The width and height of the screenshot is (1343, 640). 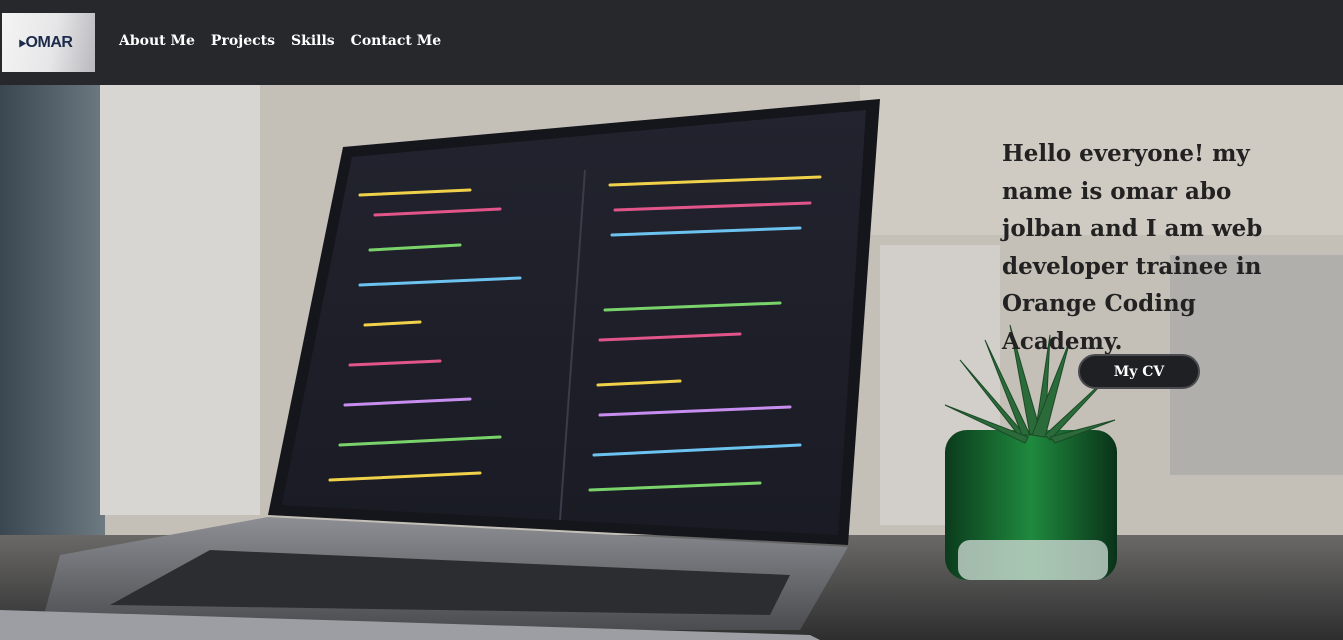 What do you see at coordinates (1139, 371) in the screenshot?
I see `my-cv-button: My CV` at bounding box center [1139, 371].